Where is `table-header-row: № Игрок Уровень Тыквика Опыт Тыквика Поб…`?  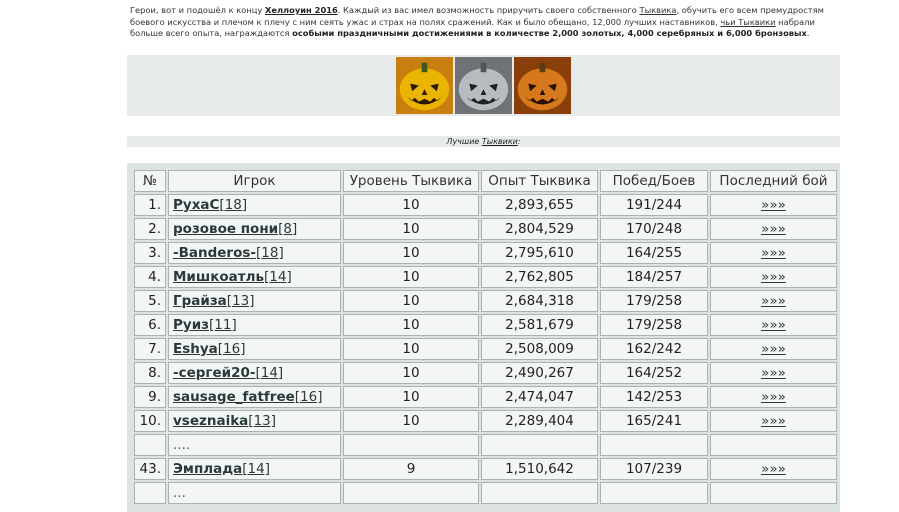 table-header-row: № Игрок Уровень Тыквика Опыт Тыквика Поб… is located at coordinates (485, 181).